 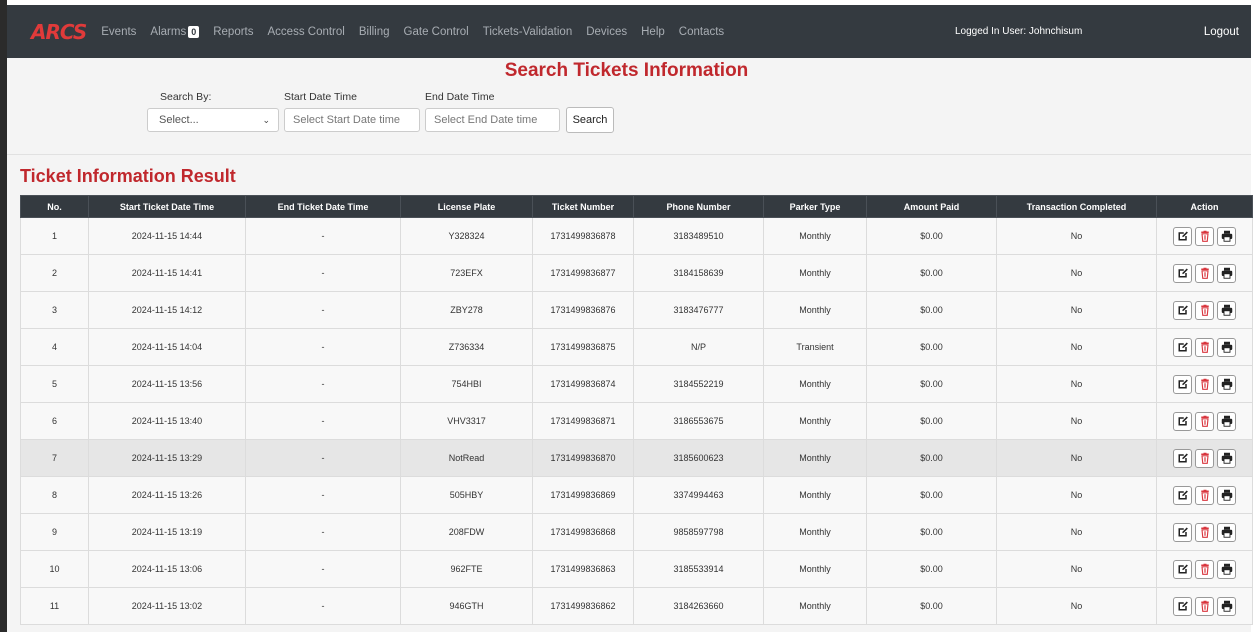 I want to click on start-date-input: Select Start Date time, so click(x=352, y=120).